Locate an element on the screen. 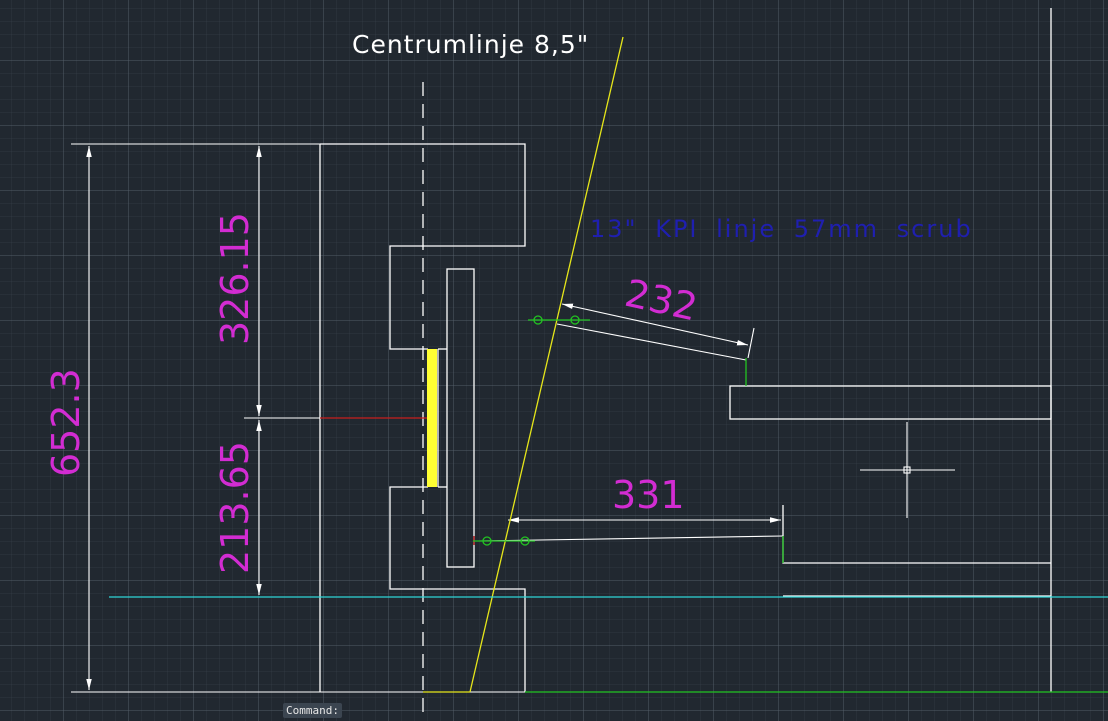 The height and width of the screenshot is (721, 1108). dimension-overall: 652.3 is located at coordinates (66, 422).